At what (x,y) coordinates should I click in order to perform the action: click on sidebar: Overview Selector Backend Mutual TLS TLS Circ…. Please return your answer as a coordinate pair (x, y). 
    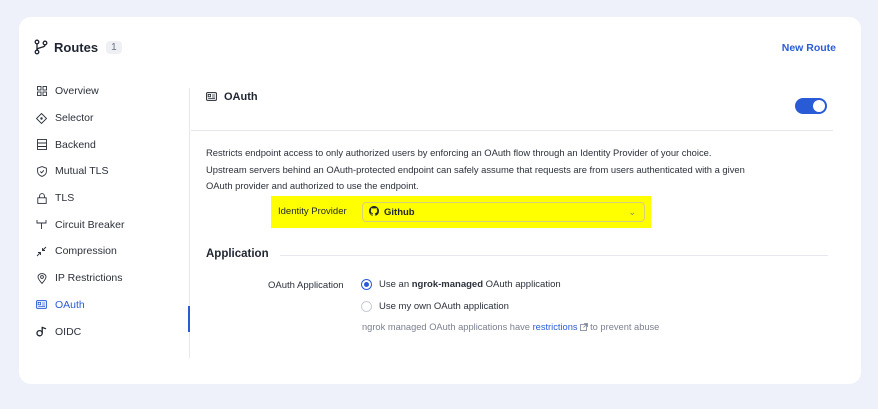
    Looking at the image, I should click on (112, 211).